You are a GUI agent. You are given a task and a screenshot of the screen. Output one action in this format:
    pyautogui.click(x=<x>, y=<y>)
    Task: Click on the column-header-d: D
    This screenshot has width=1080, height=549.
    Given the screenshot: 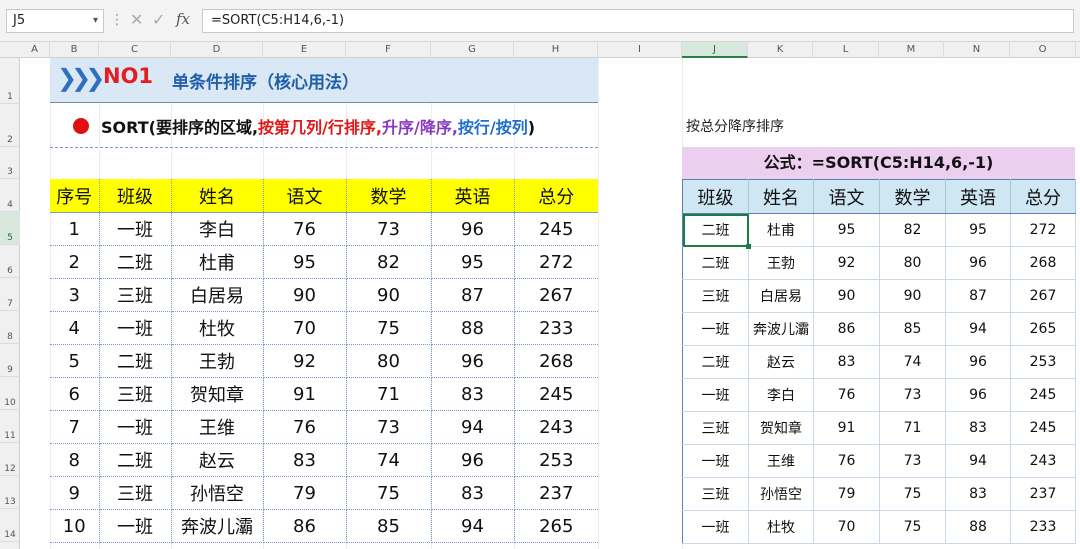 What is the action you would take?
    pyautogui.click(x=217, y=50)
    